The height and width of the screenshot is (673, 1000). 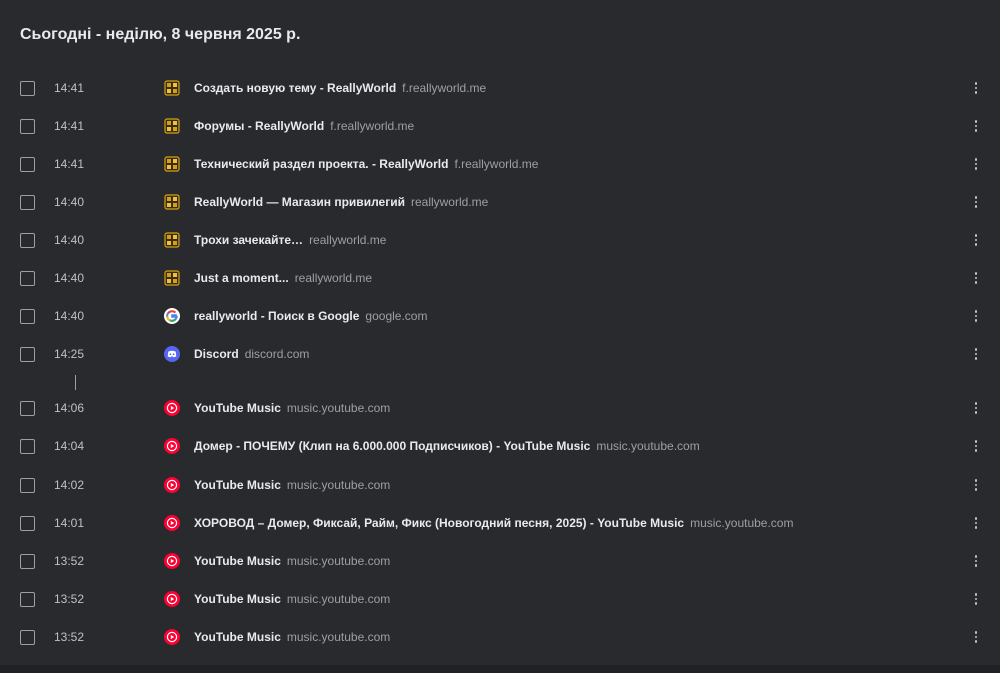 What do you see at coordinates (277, 316) in the screenshot?
I see `entry-title: reallyworld - Поиск в Google` at bounding box center [277, 316].